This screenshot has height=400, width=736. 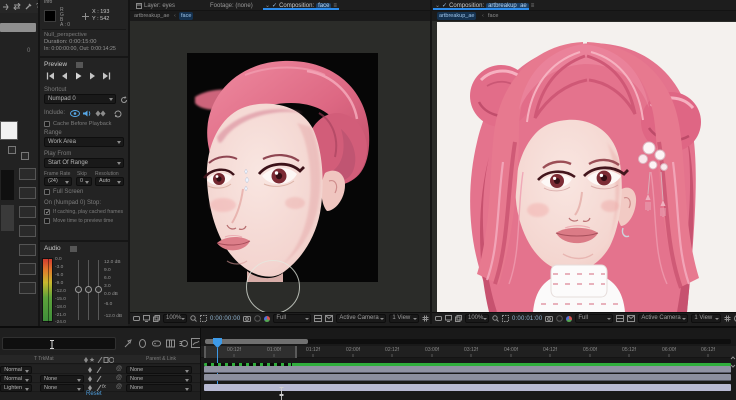 What do you see at coordinates (16, 378) in the screenshot?
I see `blend-mode-dropdown: Normal` at bounding box center [16, 378].